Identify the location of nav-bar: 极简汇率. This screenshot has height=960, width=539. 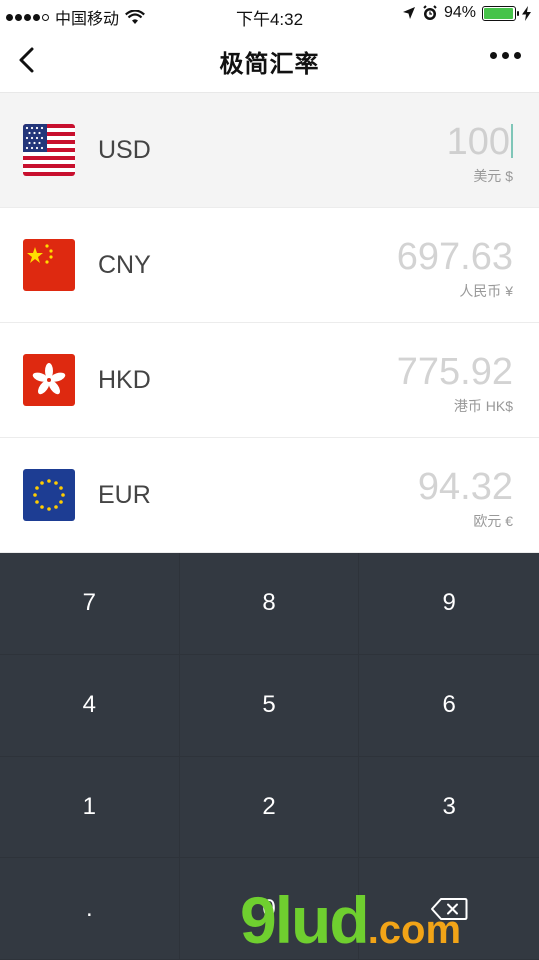
(269, 61).